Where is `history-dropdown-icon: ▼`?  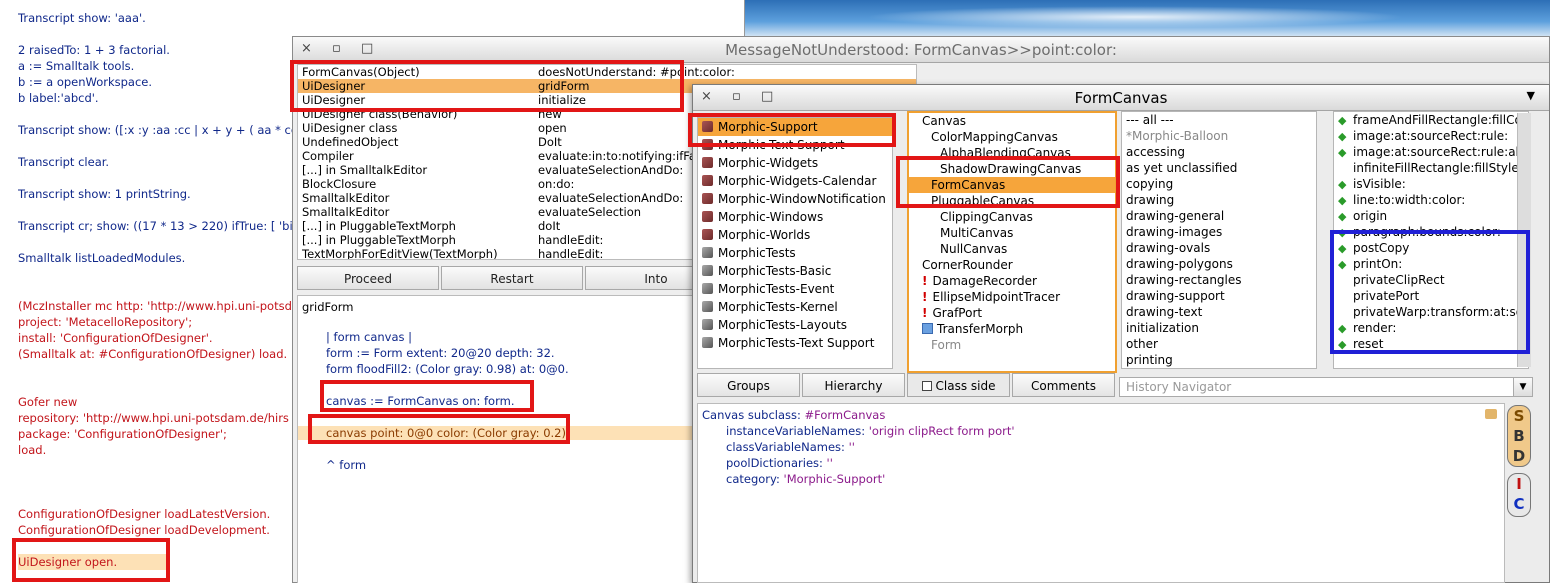 history-dropdown-icon: ▼ is located at coordinates (1523, 387).